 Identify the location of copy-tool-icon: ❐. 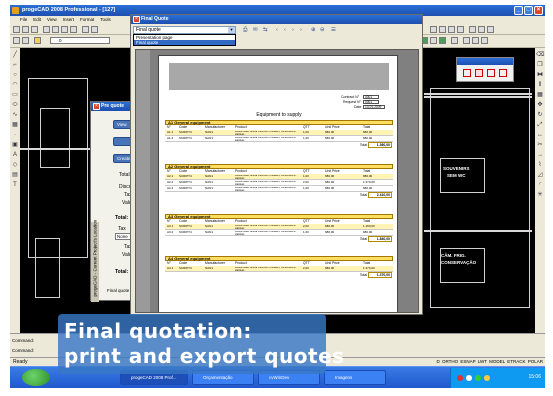
(540, 65).